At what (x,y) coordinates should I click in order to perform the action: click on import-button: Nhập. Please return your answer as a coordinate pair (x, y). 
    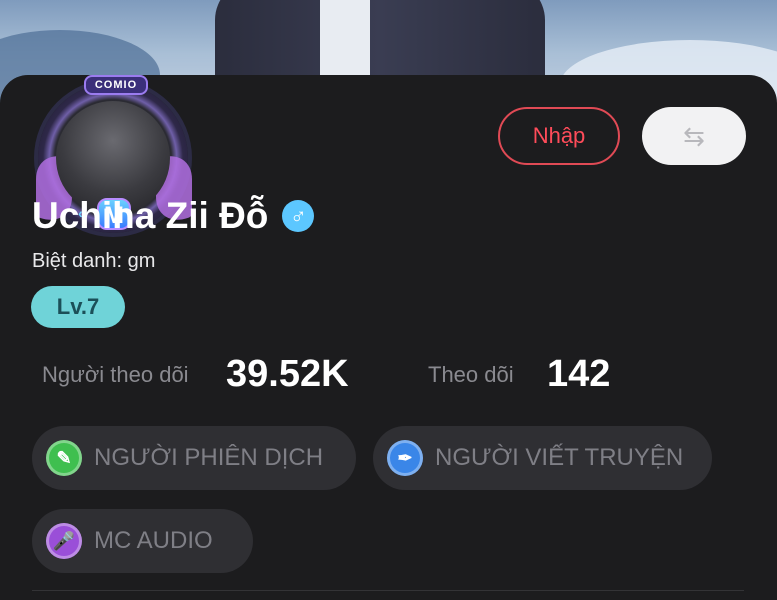
    Looking at the image, I should click on (559, 136).